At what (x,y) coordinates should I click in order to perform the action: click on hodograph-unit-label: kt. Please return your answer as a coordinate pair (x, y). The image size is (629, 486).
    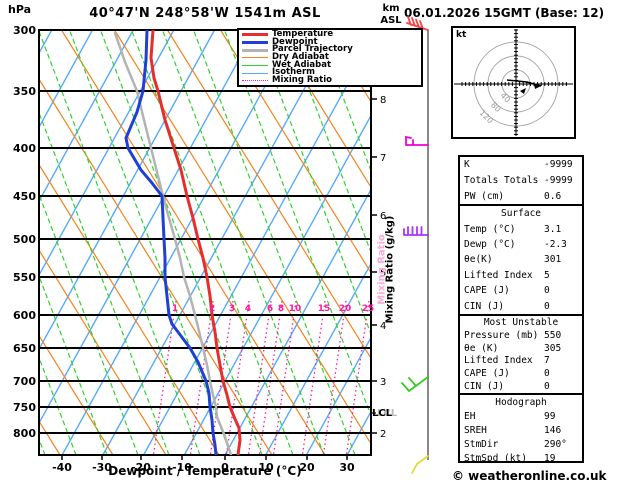
    Looking at the image, I should click on (461, 35).